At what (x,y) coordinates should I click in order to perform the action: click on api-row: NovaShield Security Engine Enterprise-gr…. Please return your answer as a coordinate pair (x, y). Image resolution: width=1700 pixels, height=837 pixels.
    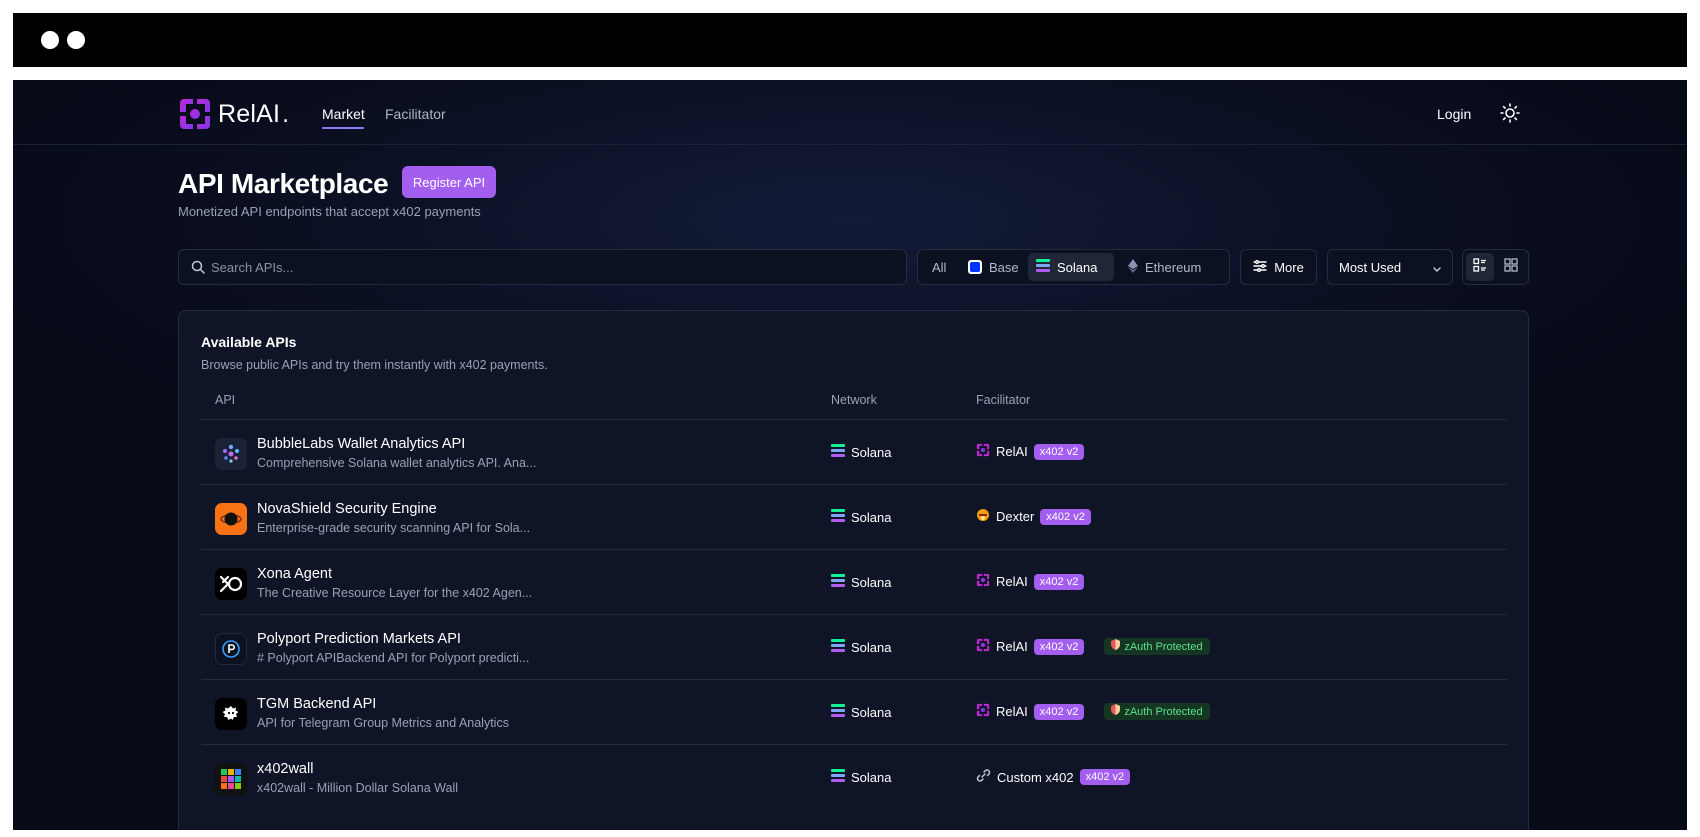
    Looking at the image, I should click on (854, 519).